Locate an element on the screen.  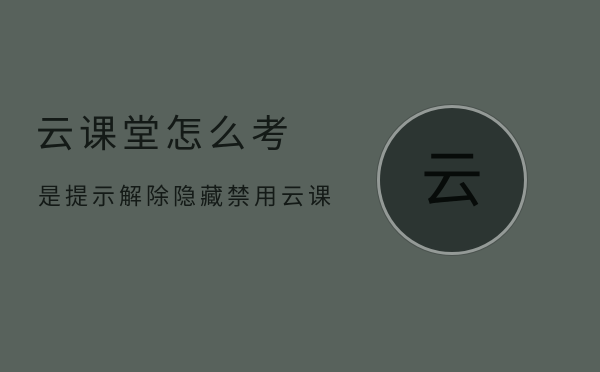
seal-character: 云 is located at coordinates (451, 179).